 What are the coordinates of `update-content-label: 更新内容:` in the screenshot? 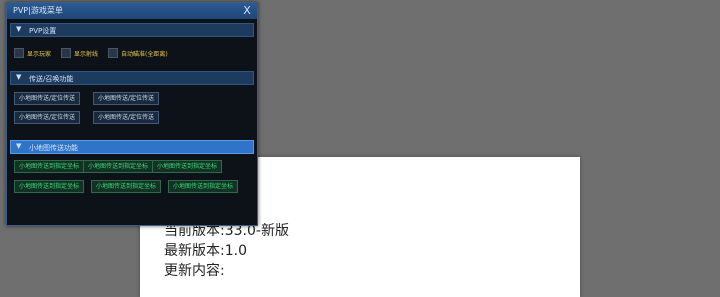 It's located at (194, 271).